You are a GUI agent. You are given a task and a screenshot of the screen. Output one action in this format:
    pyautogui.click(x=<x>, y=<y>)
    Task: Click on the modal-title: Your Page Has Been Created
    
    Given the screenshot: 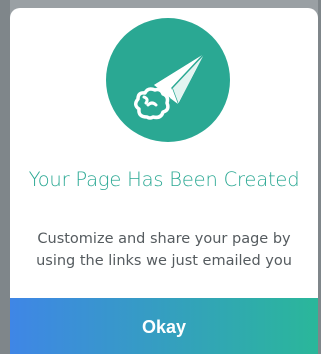 What is the action you would take?
    pyautogui.click(x=164, y=179)
    